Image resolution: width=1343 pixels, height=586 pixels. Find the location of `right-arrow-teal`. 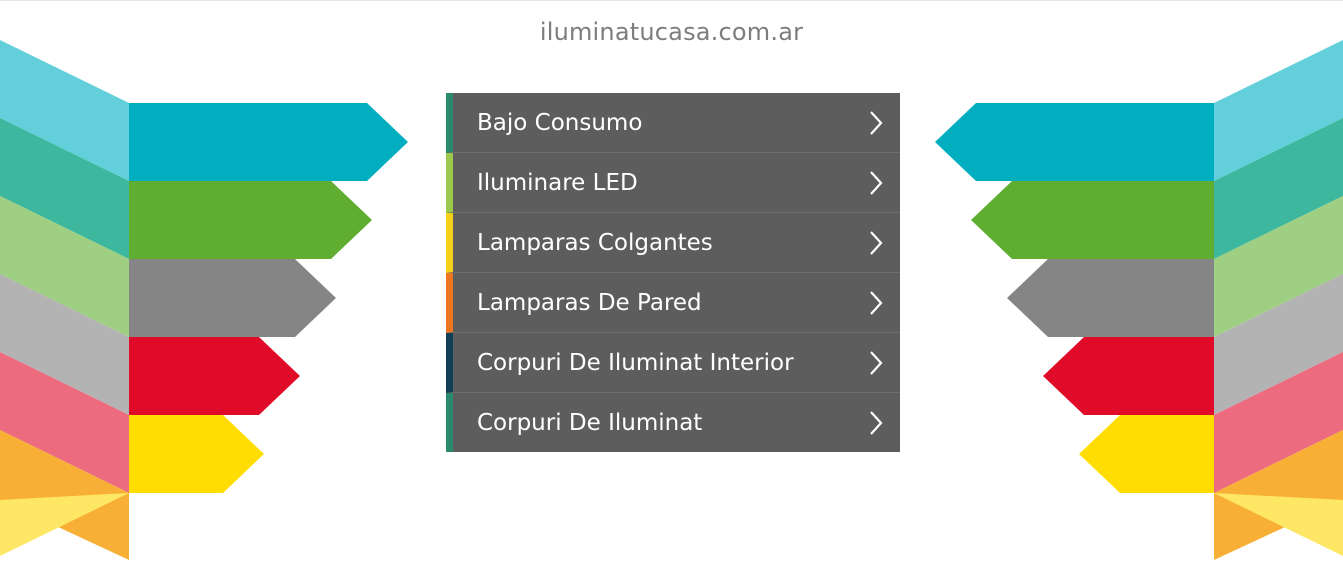

right-arrow-teal is located at coordinates (1074, 142).